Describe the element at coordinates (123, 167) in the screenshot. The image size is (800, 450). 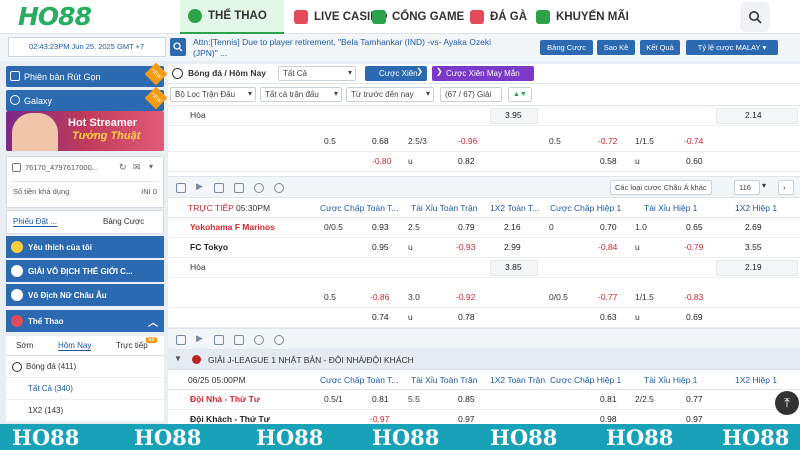
I see `refresh-icon: ↻` at that location.